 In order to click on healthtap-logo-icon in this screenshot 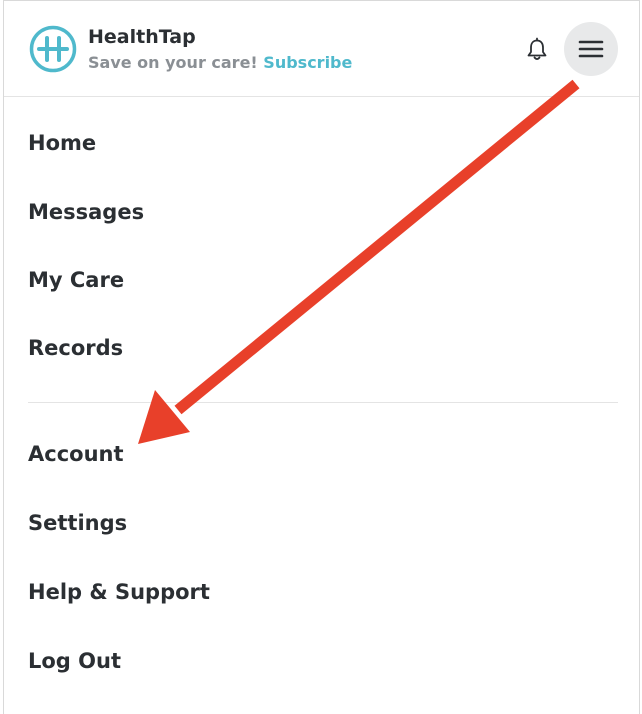, I will do `click(53, 49)`.